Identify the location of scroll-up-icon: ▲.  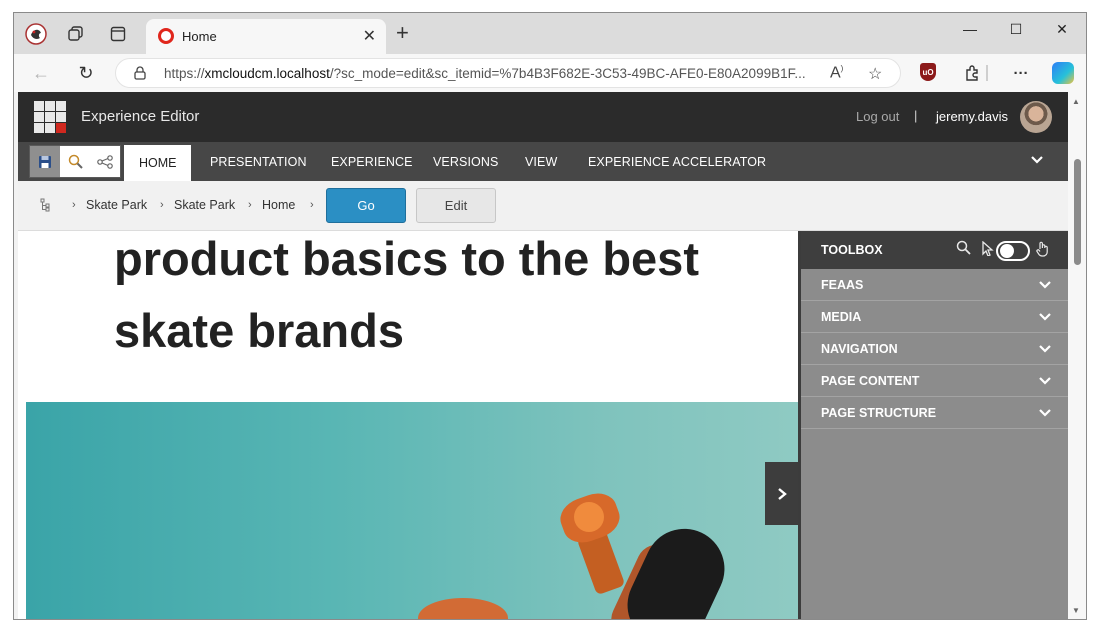
(1076, 101).